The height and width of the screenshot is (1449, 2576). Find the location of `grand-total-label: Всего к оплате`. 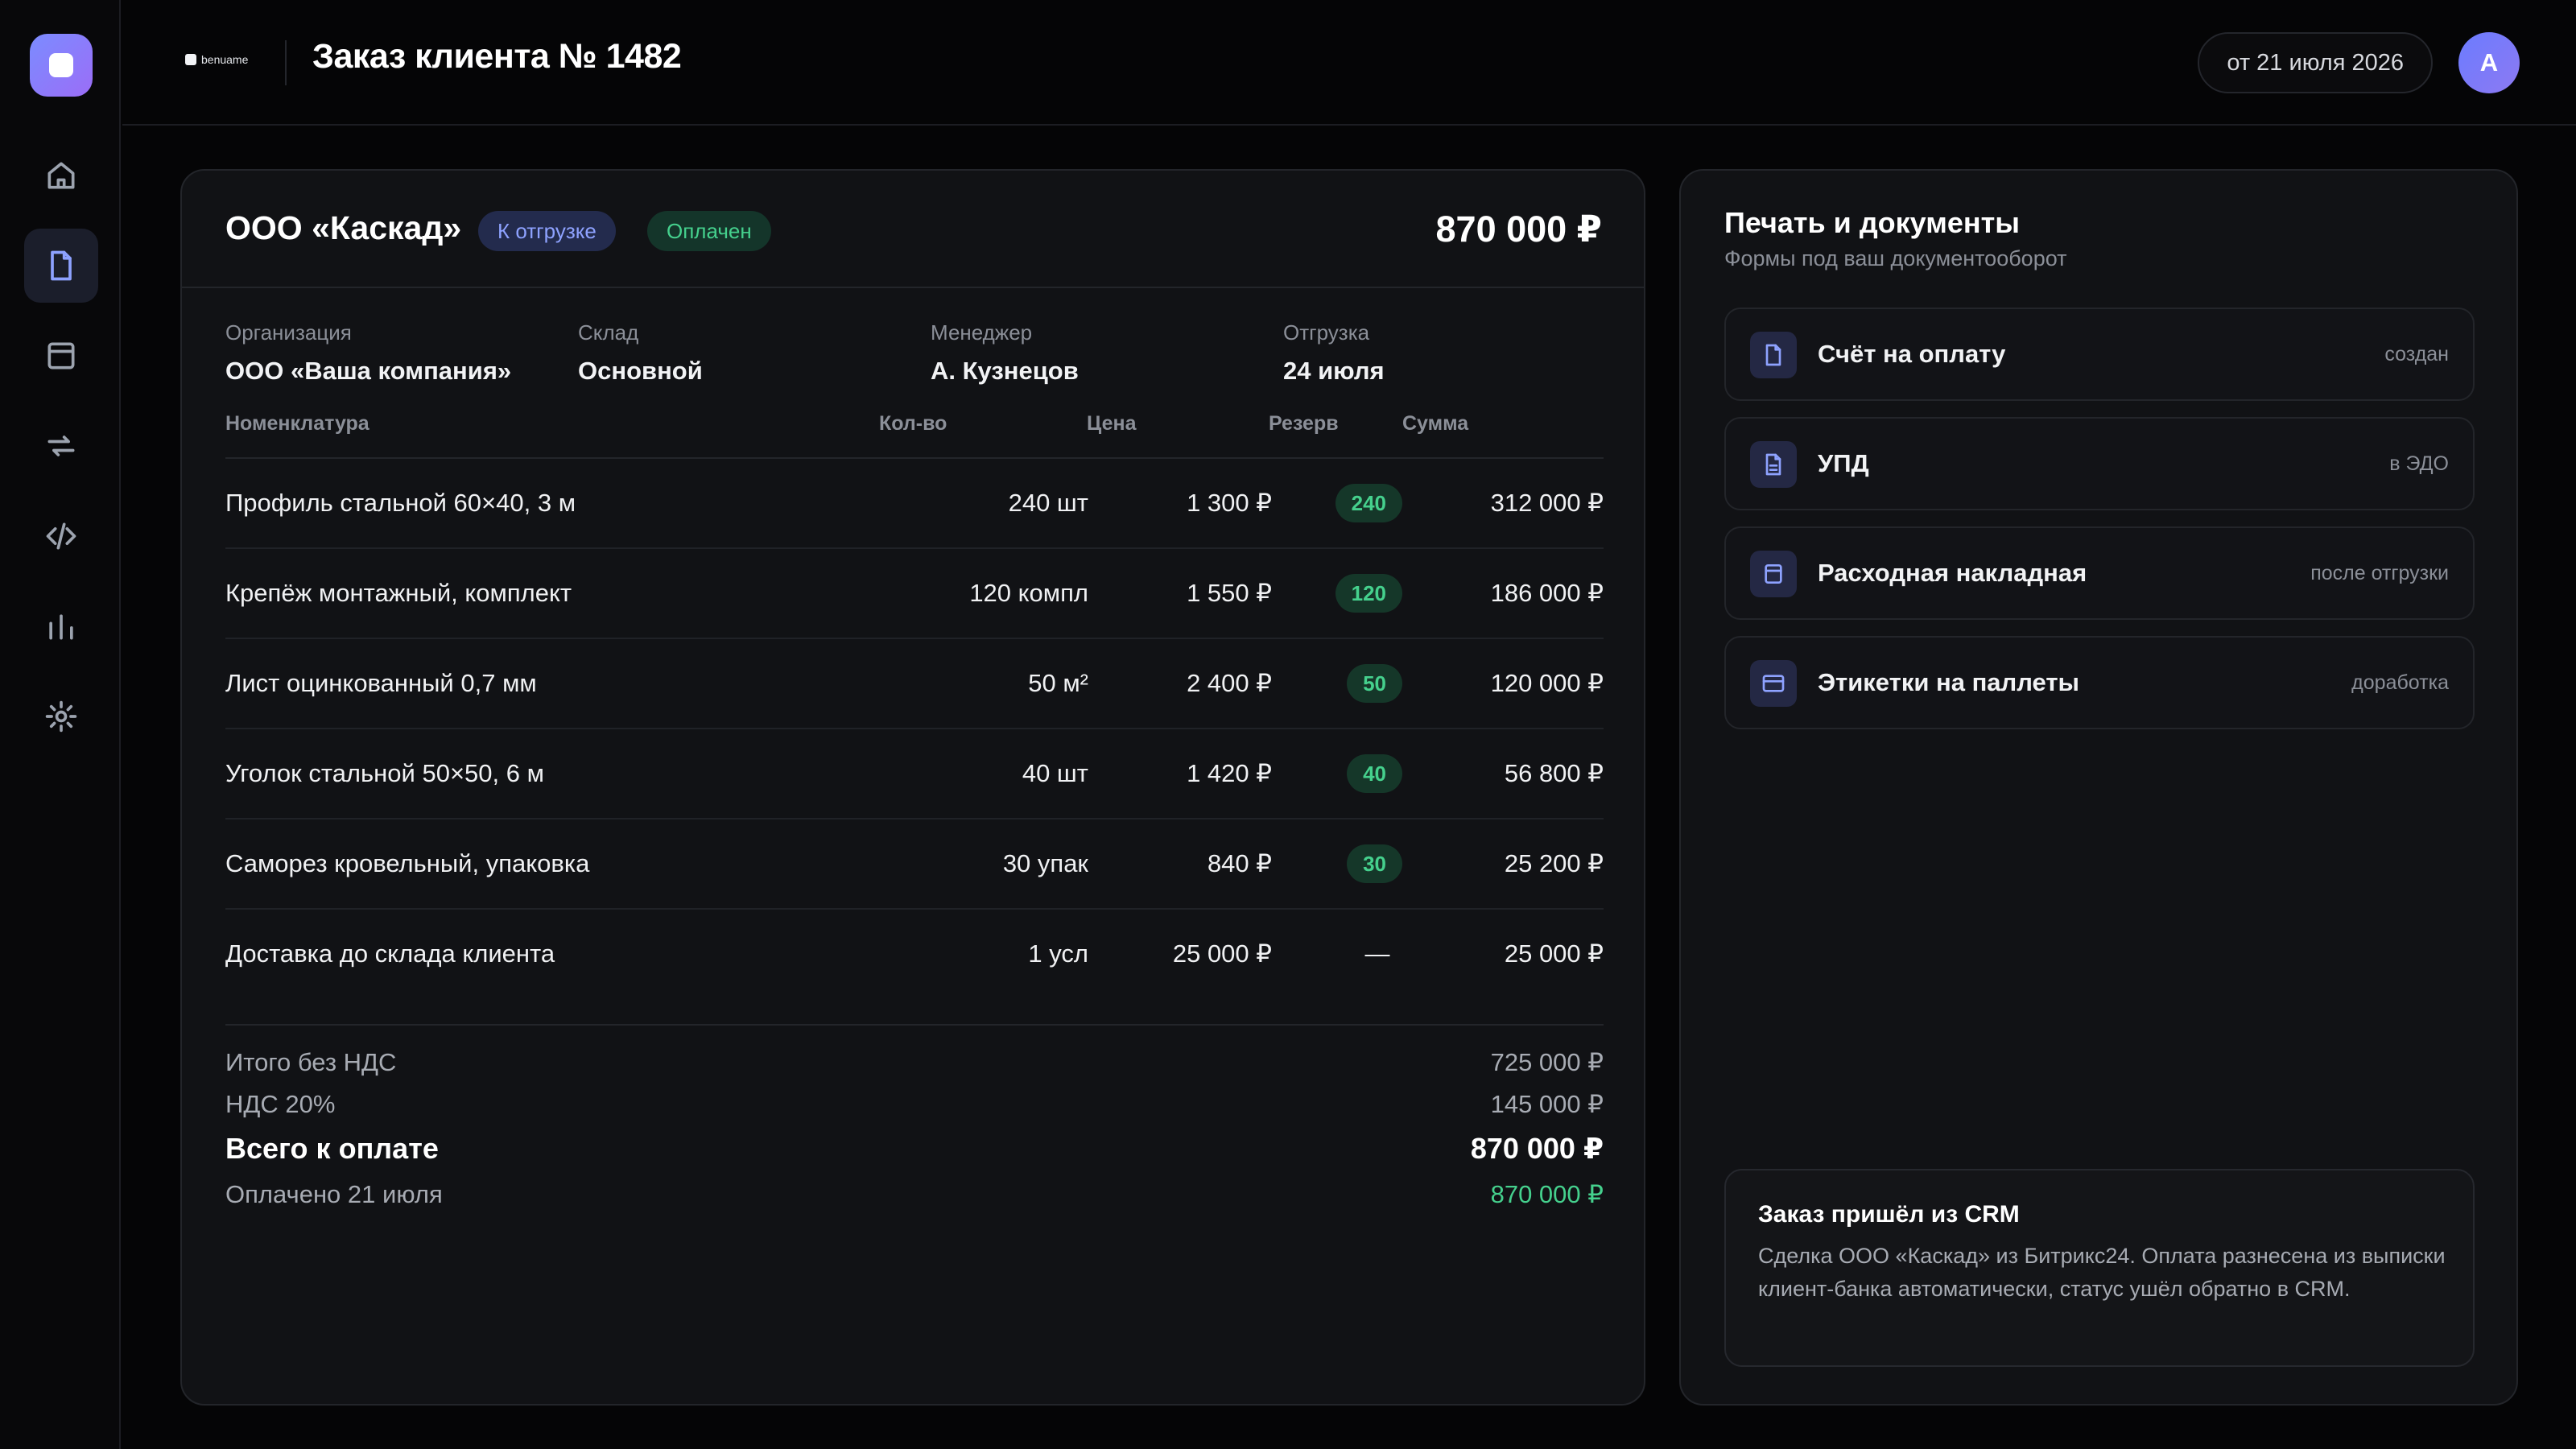

grand-total-label: Всего к оплате is located at coordinates (332, 1148).